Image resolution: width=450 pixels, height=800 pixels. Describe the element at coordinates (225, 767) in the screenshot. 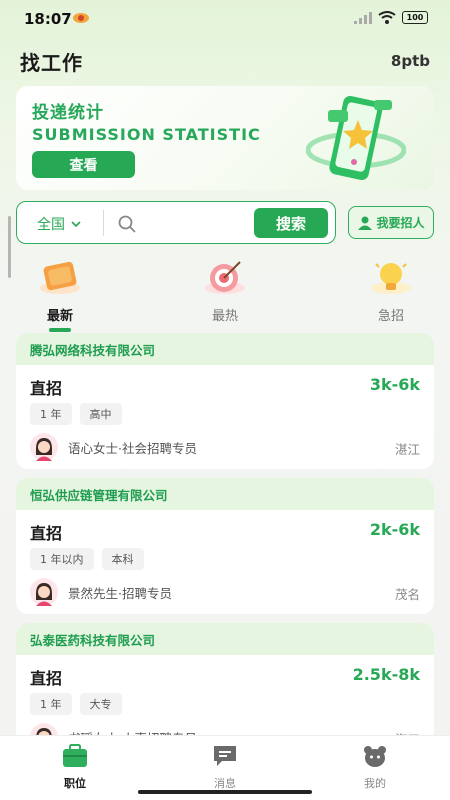

I see `nav-messages: 消息` at that location.